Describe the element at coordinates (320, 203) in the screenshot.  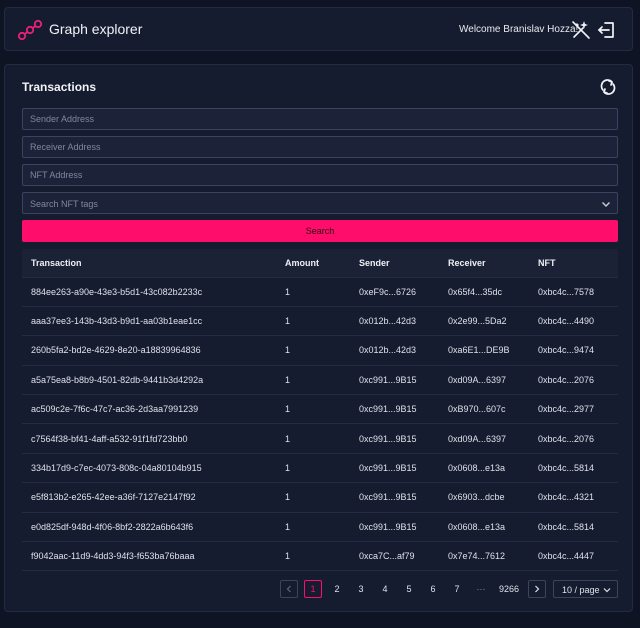
I see `nft-tags-select: Search NFT tags` at that location.